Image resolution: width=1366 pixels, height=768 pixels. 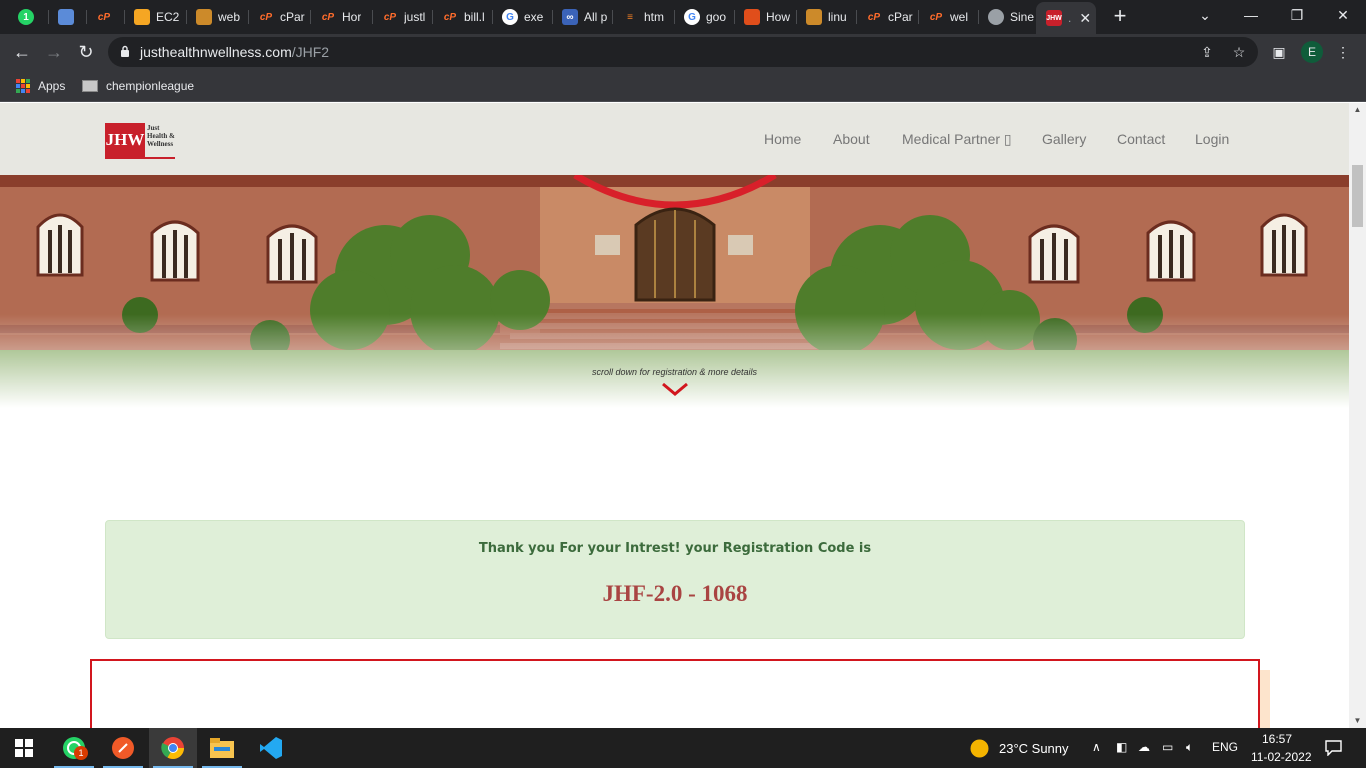 I want to click on bookmarks-bar: Apps chempionleague, so click(x=683, y=86).